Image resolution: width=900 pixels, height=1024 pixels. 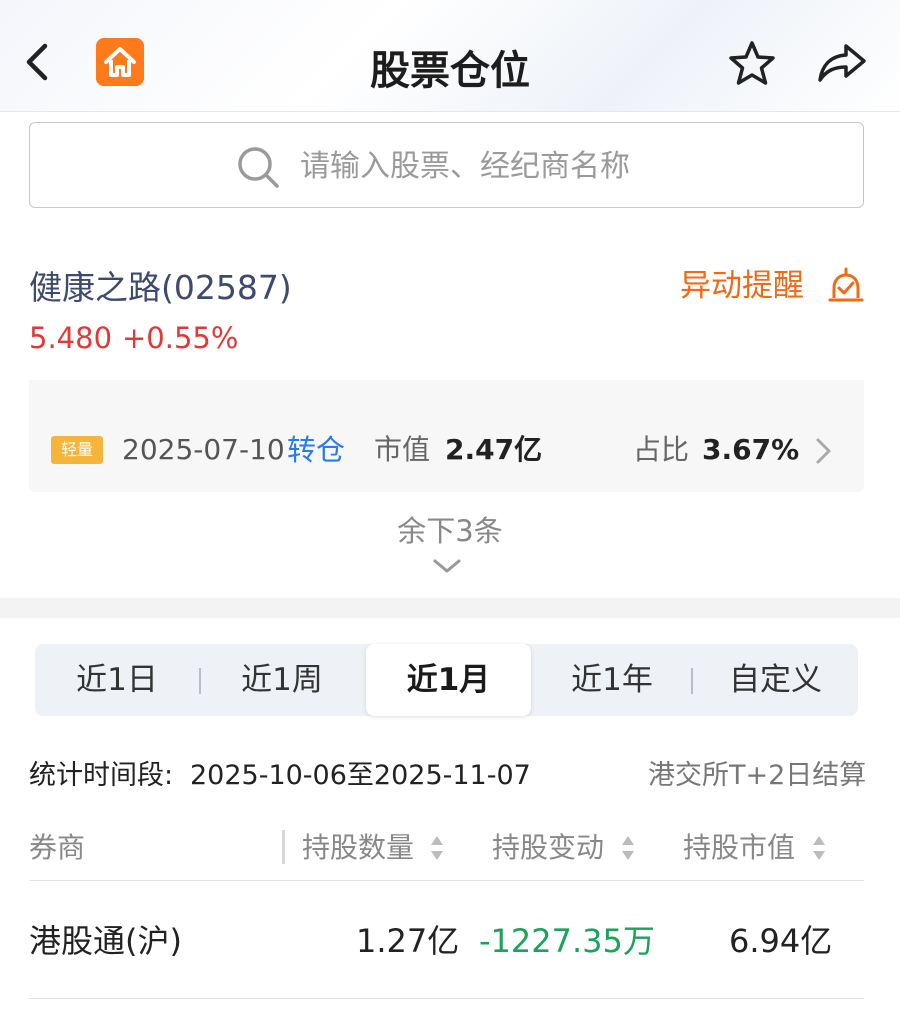 I want to click on row-broker: 港股通(沪), so click(x=105, y=941).